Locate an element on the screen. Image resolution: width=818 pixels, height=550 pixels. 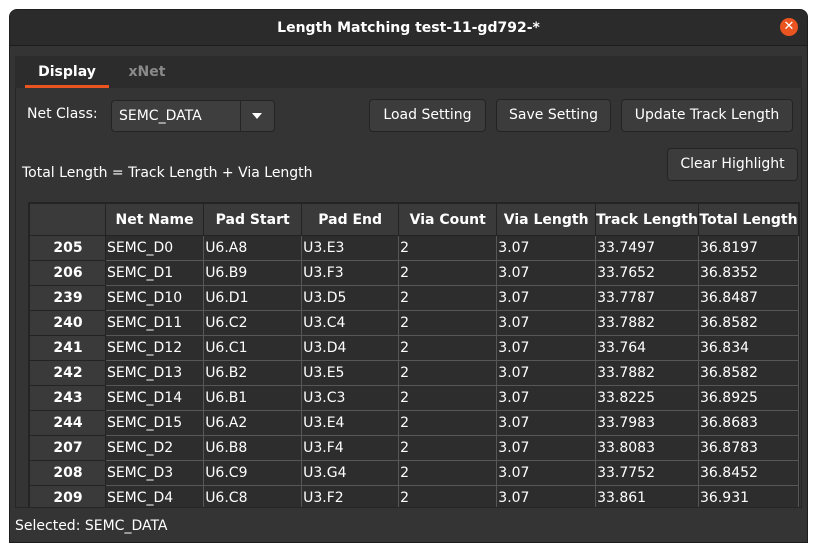
save-setting-button: Save Setting is located at coordinates (553, 115).